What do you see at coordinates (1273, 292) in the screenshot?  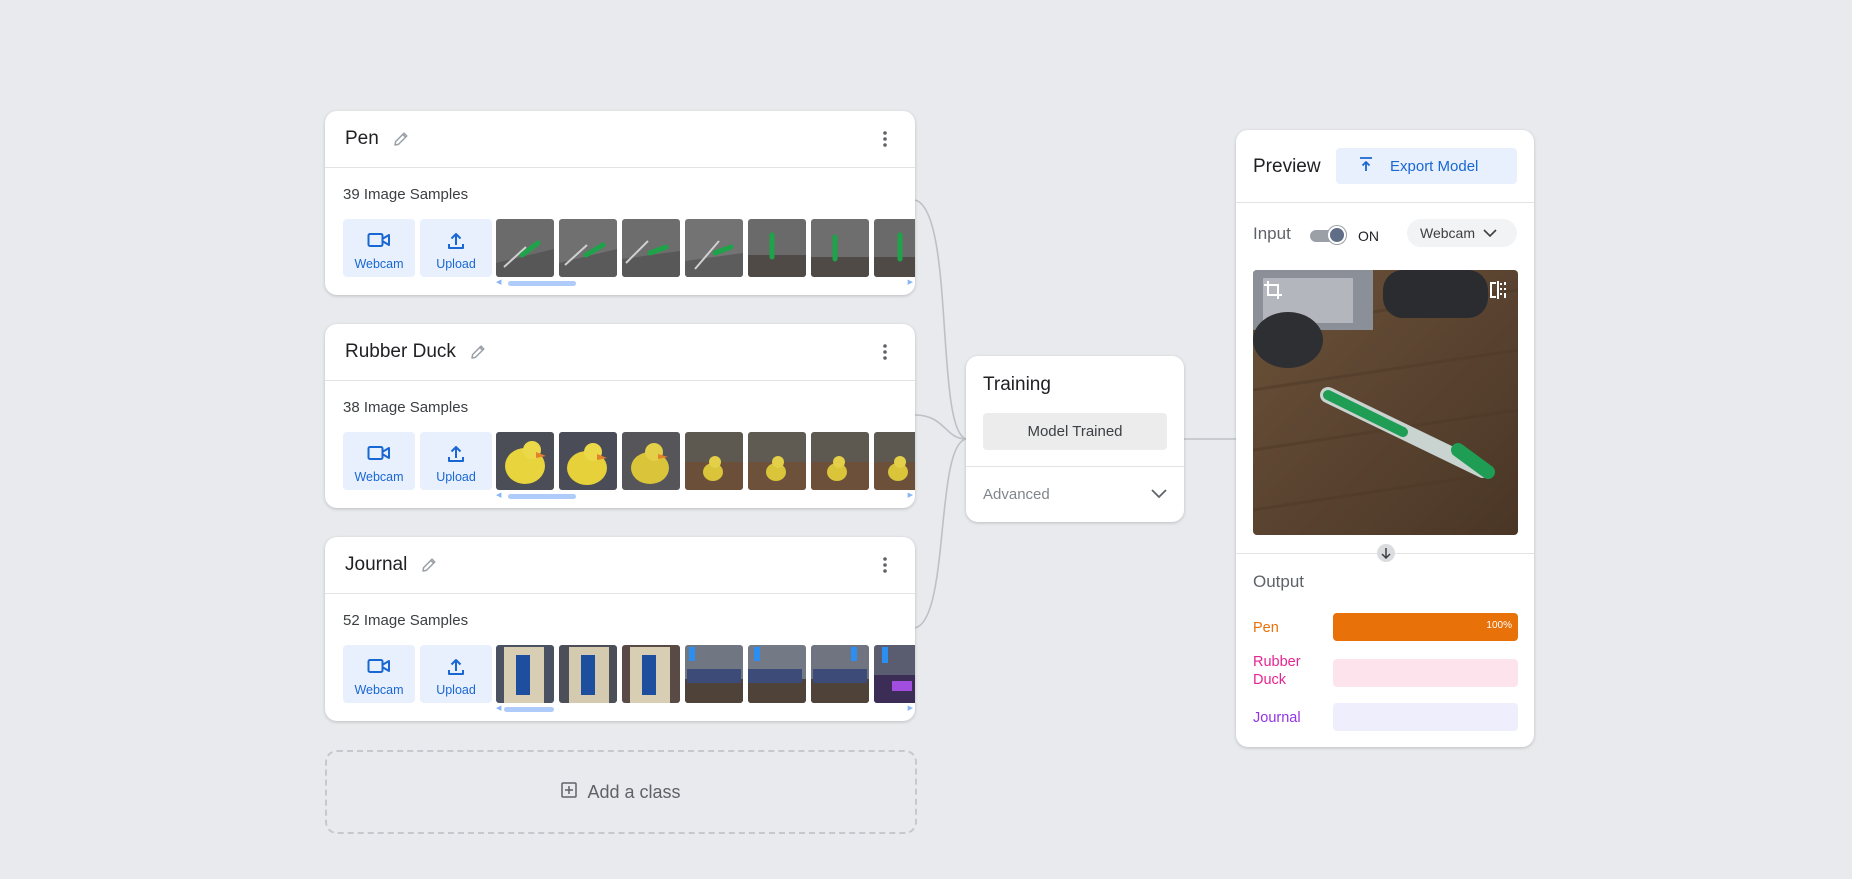 I see `crop-icon` at bounding box center [1273, 292].